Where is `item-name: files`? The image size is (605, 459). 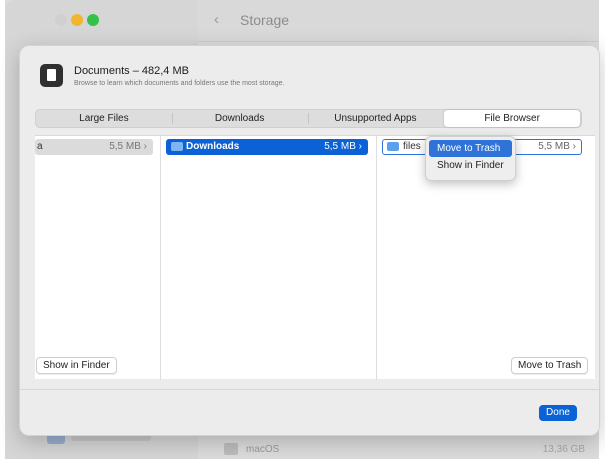
item-name: files is located at coordinates (412, 146).